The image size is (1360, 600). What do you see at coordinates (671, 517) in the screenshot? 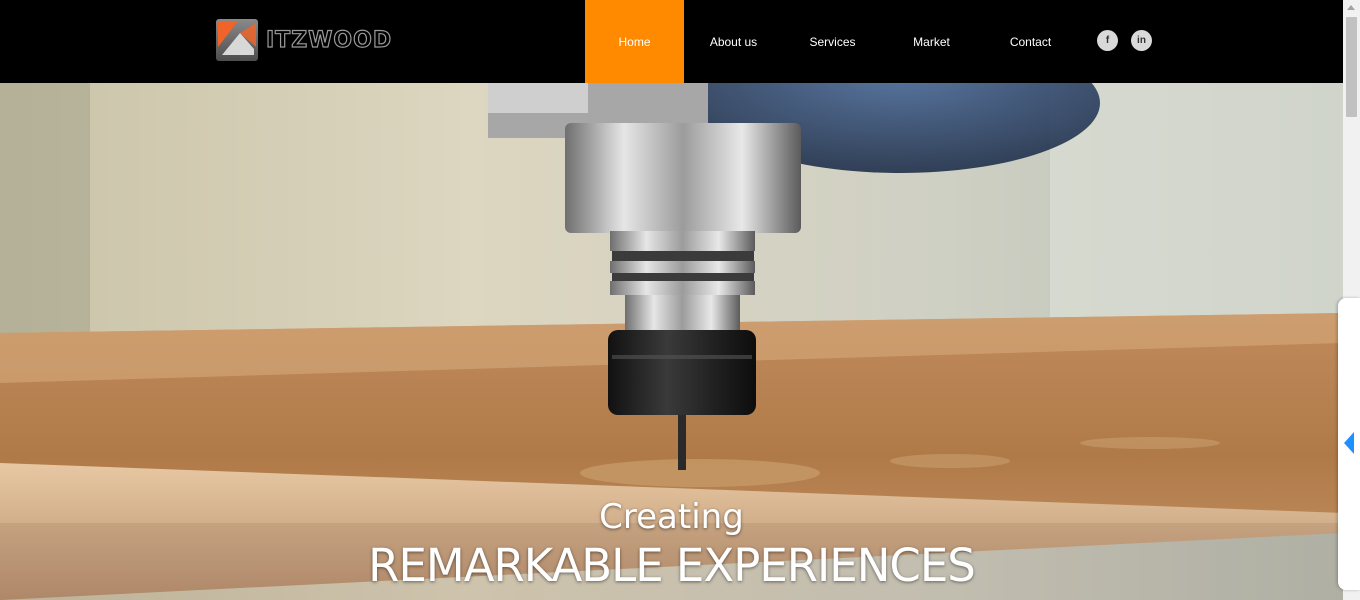
I see `hero-subtitle: Creating` at bounding box center [671, 517].